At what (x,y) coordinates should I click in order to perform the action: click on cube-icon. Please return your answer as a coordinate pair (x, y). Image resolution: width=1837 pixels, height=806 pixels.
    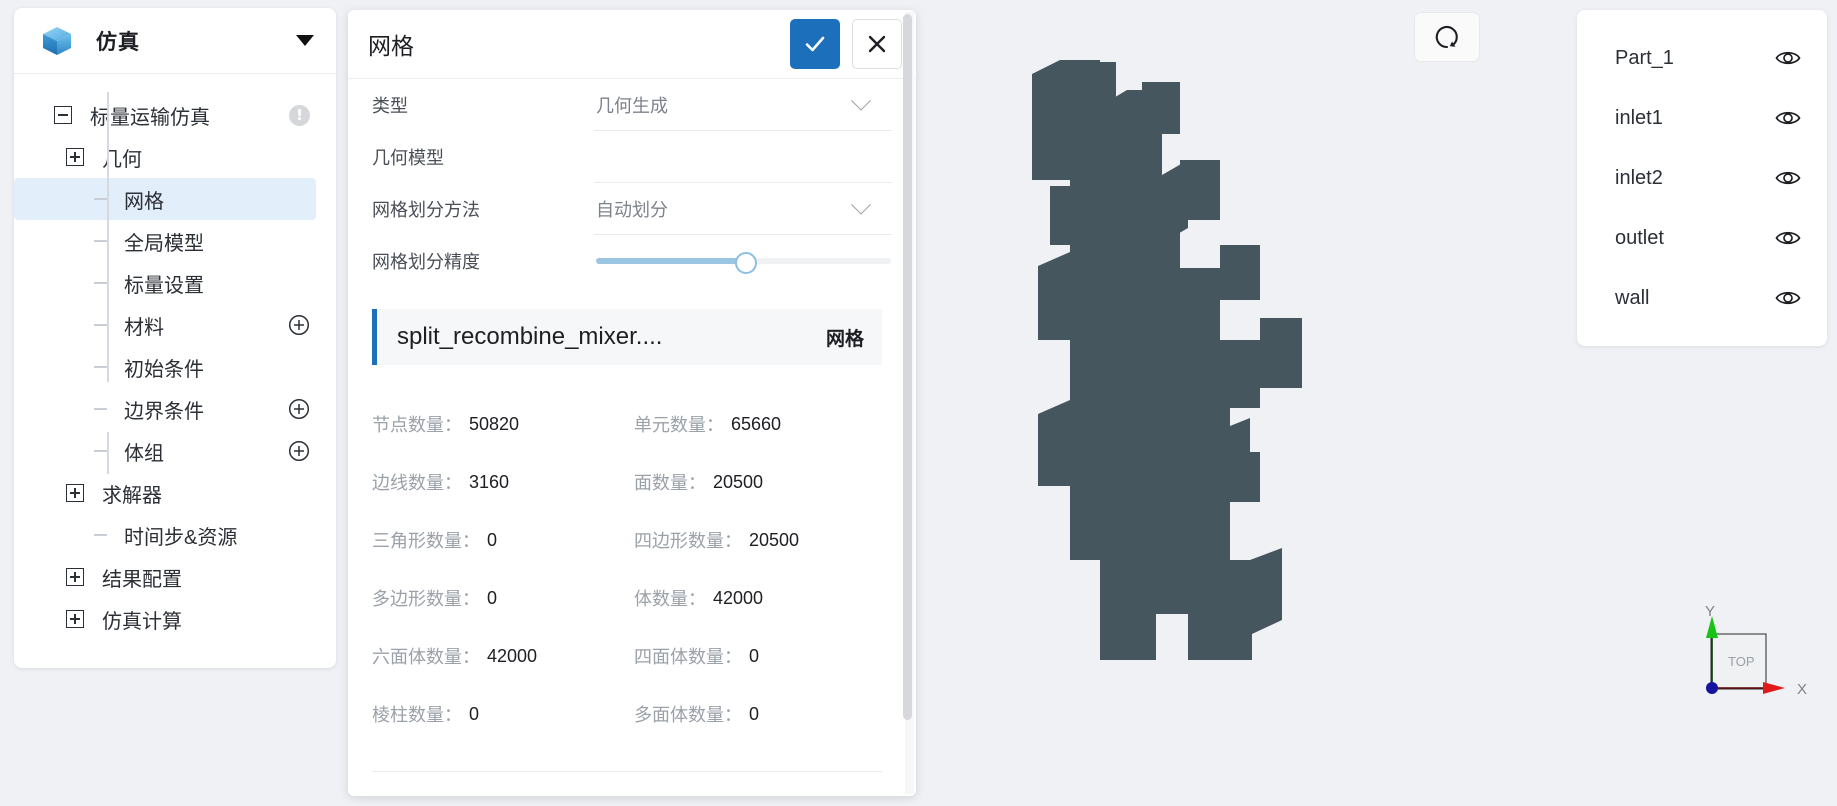
    Looking at the image, I should click on (57, 40).